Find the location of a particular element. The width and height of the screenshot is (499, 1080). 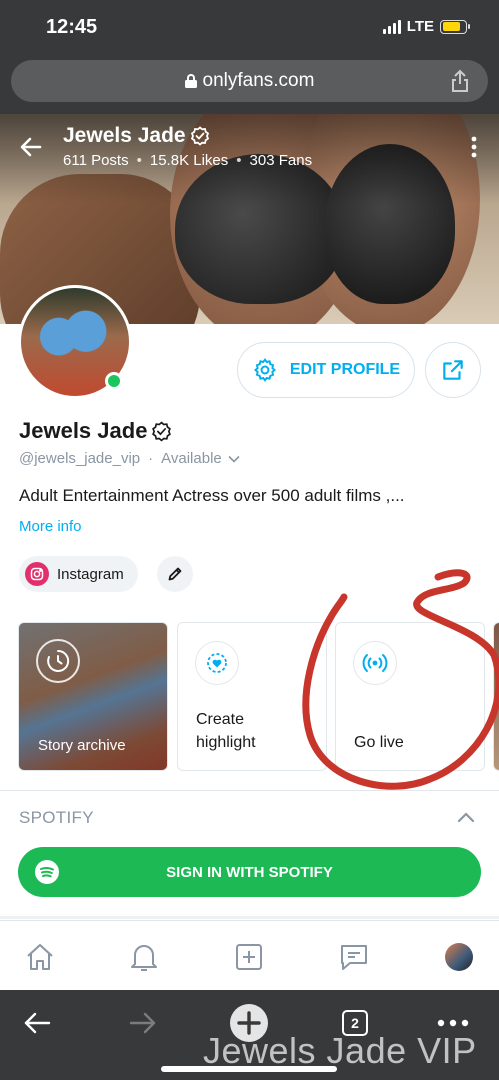

browser-top-bar: onlyfans.com is located at coordinates (249, 85).